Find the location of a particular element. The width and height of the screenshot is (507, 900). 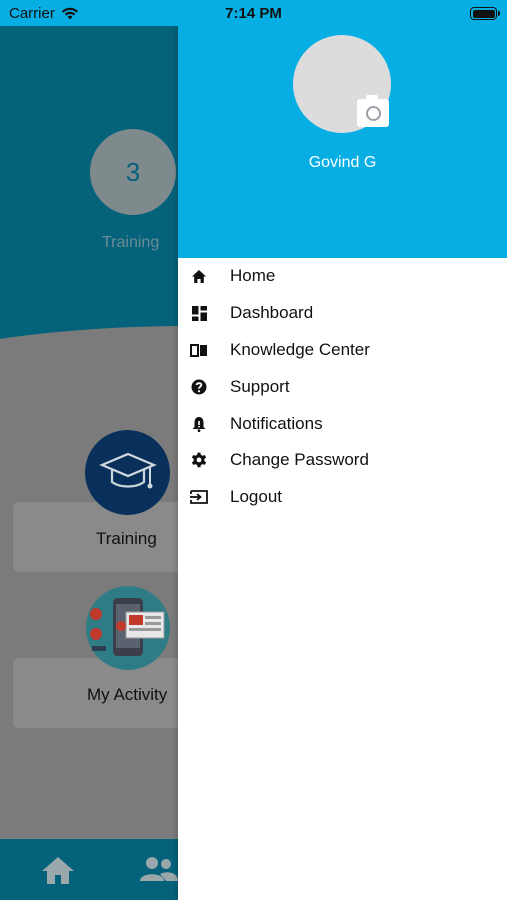

home-icon is located at coordinates (199, 276).